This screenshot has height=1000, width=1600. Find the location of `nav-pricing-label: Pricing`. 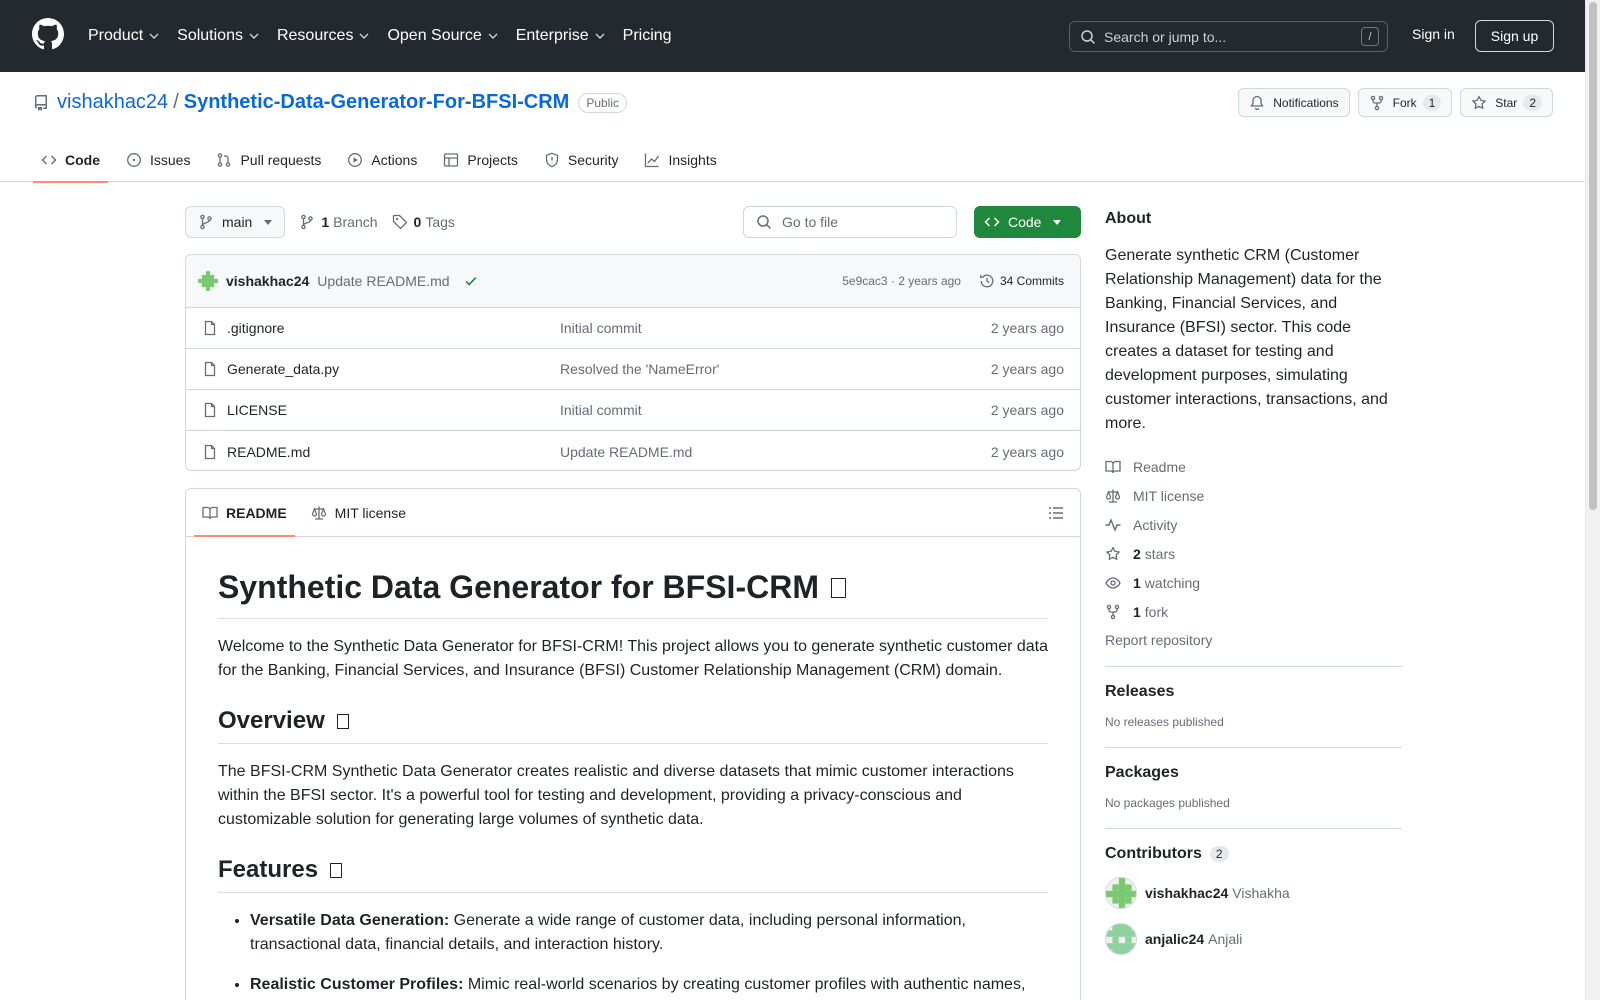

nav-pricing-label: Pricing is located at coordinates (647, 35).